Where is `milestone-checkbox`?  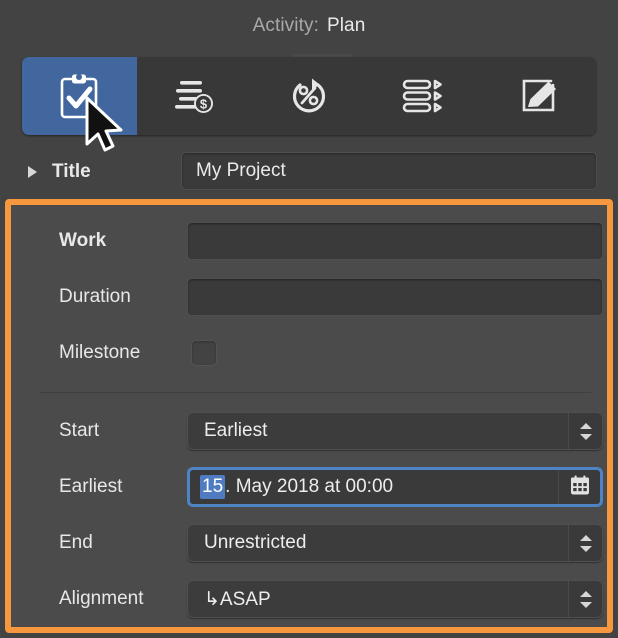 milestone-checkbox is located at coordinates (204, 353).